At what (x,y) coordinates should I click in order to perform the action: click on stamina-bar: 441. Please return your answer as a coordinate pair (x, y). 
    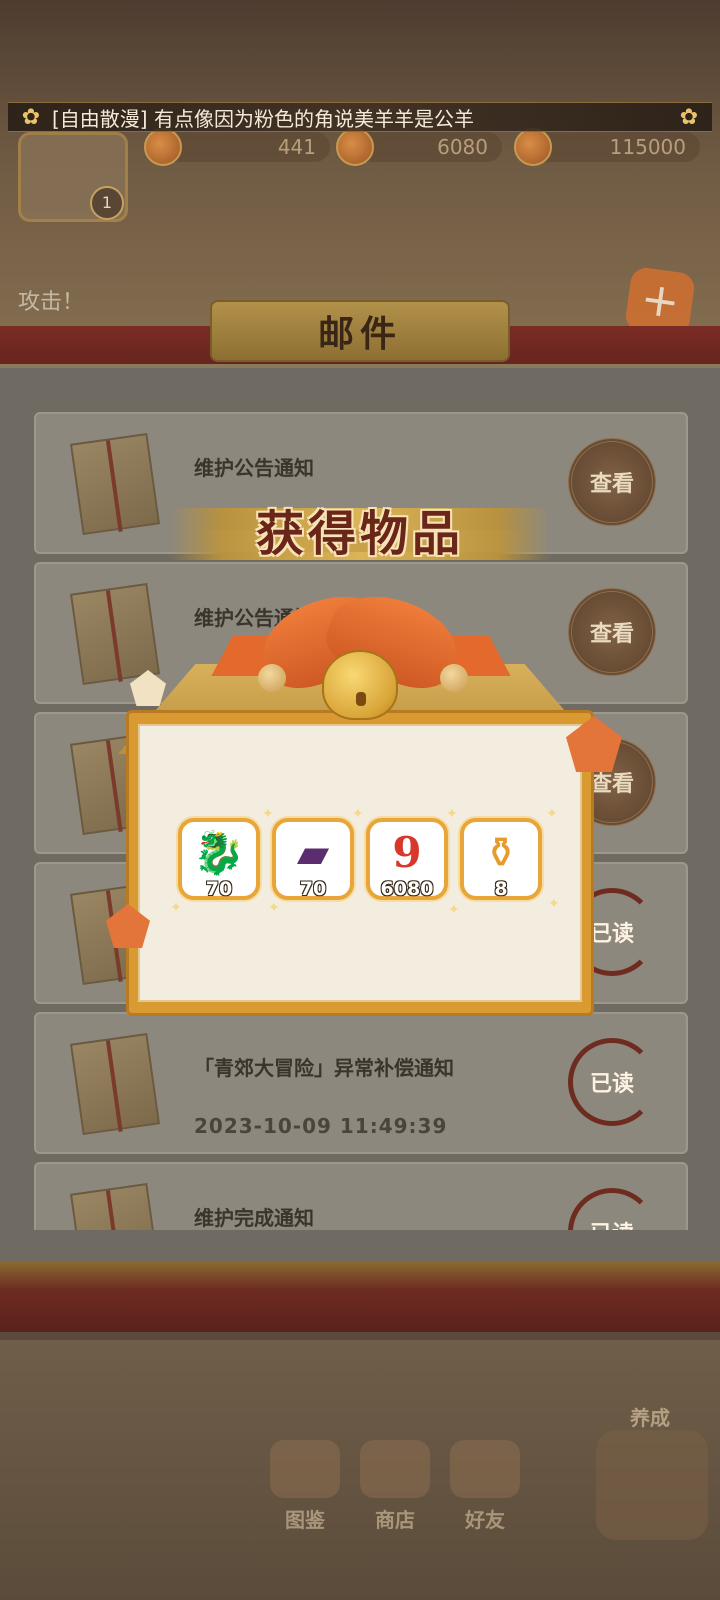
    Looking at the image, I should click on (245, 147).